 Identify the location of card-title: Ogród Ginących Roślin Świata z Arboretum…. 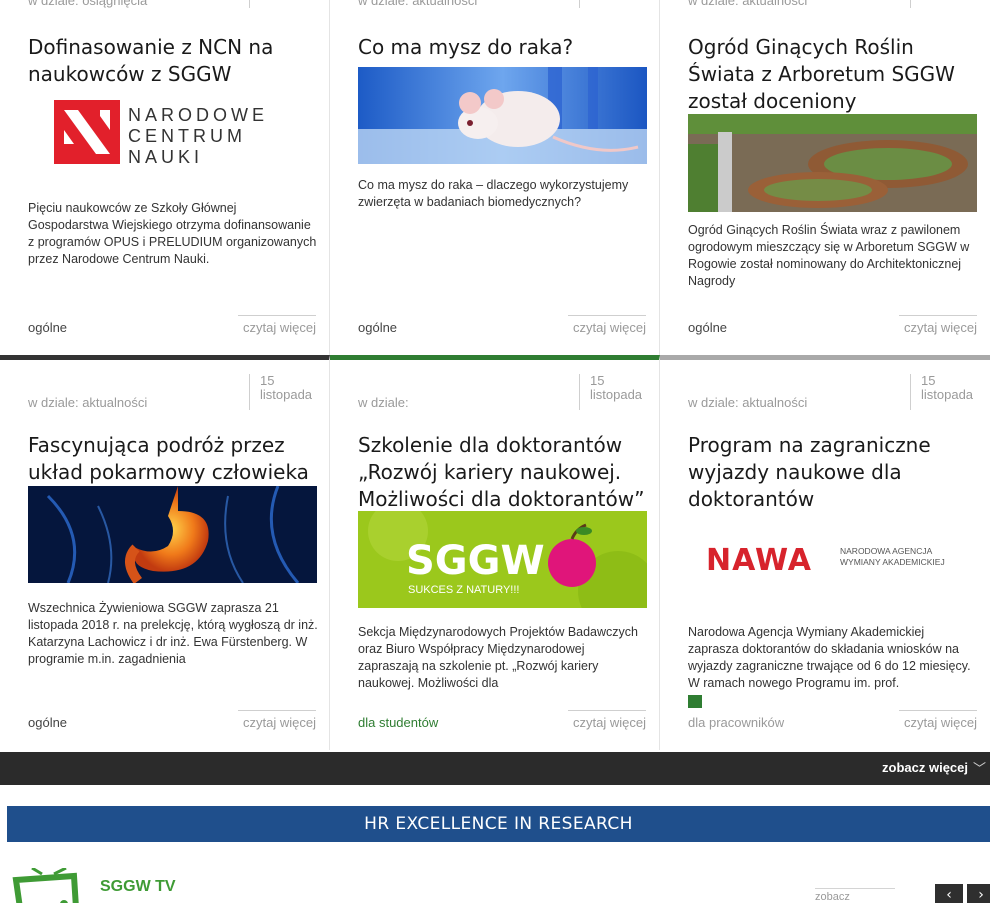
(832, 74).